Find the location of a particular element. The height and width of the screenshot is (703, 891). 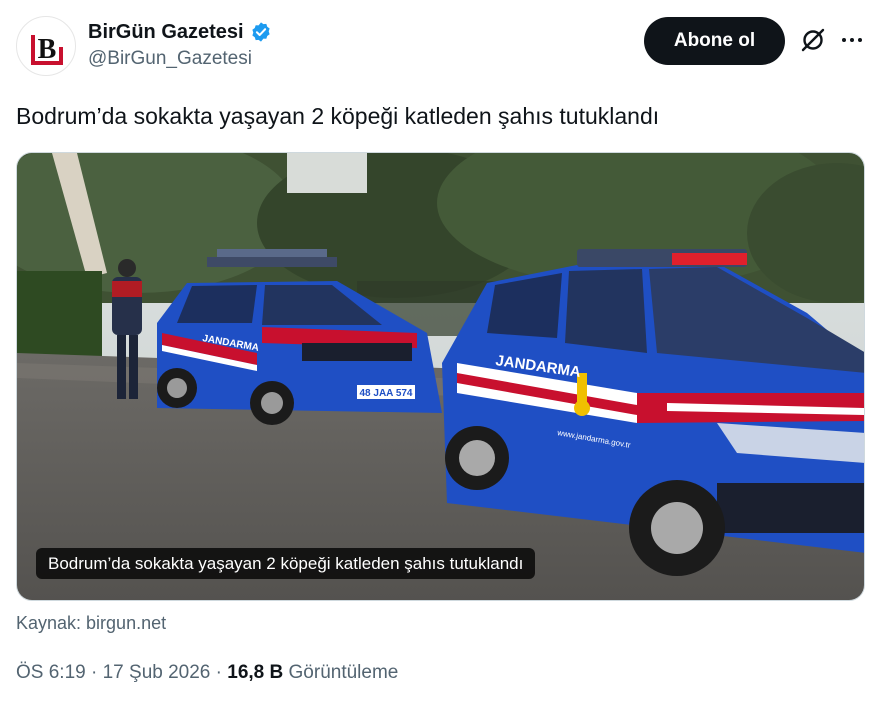

grok-slash-circle-icon is located at coordinates (813, 40).